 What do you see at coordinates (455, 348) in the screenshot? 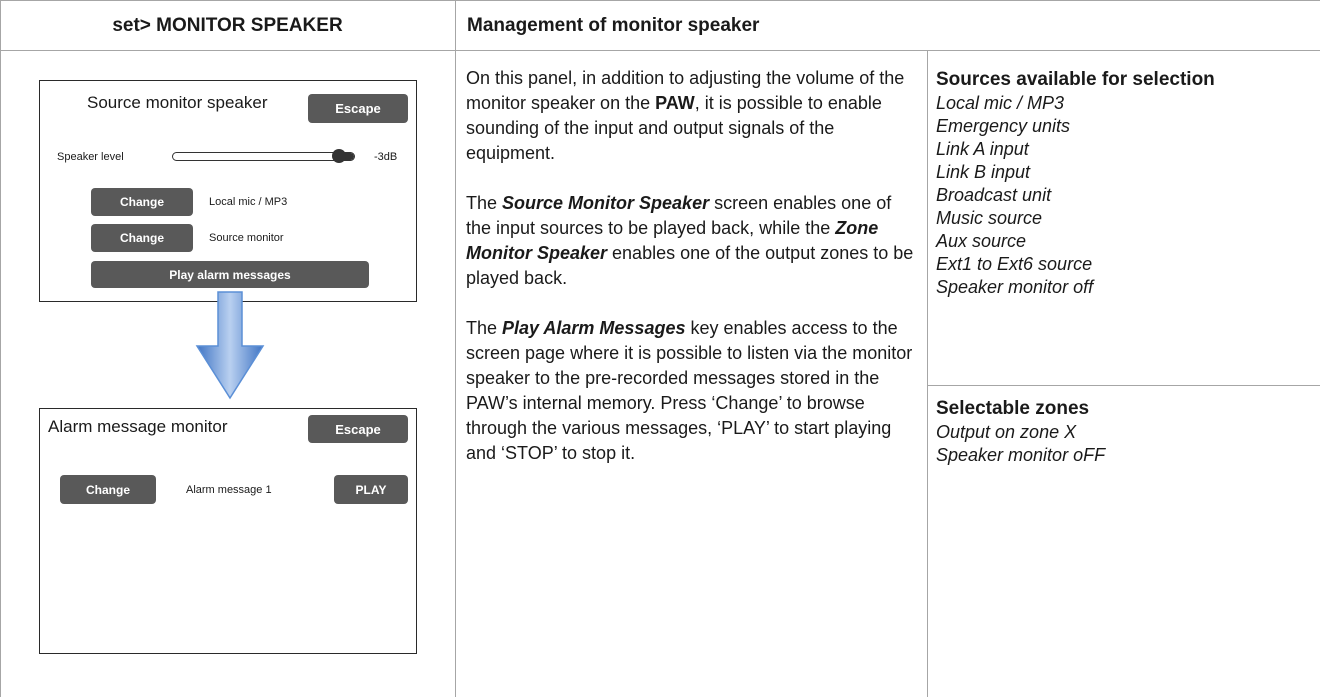
I see `column-divider` at bounding box center [455, 348].